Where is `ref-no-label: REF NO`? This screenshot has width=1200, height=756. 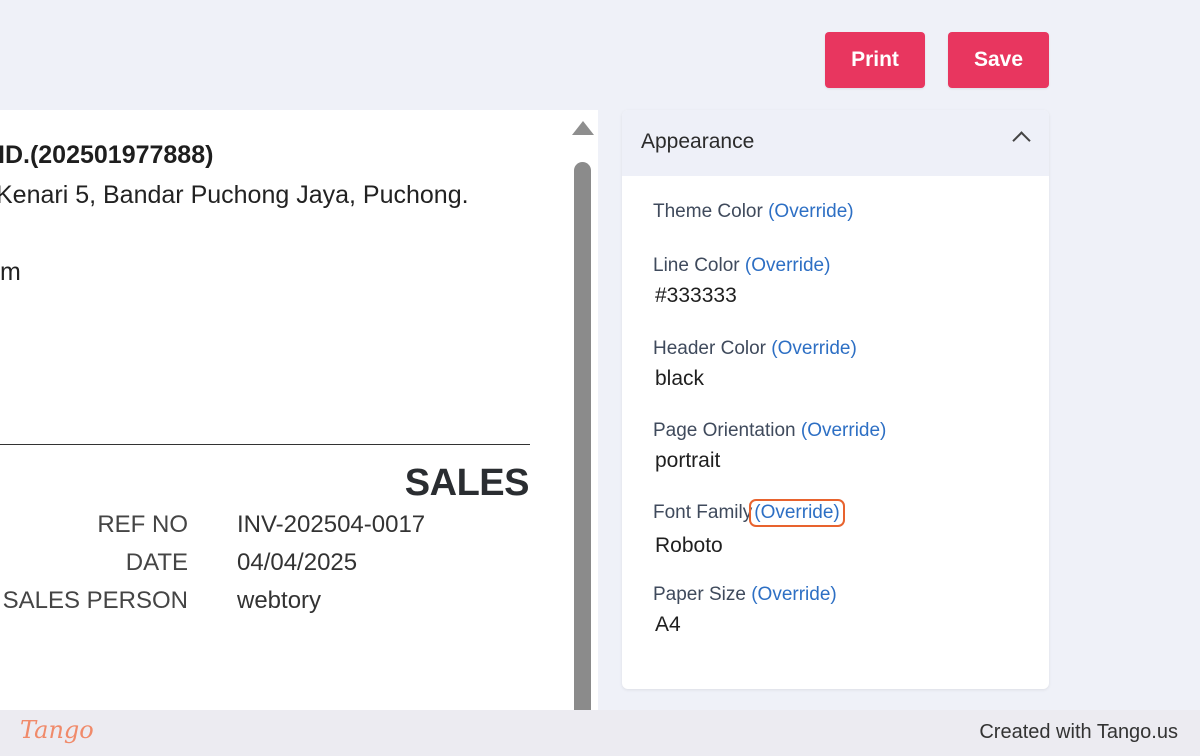
ref-no-label: REF NO is located at coordinates (142, 524).